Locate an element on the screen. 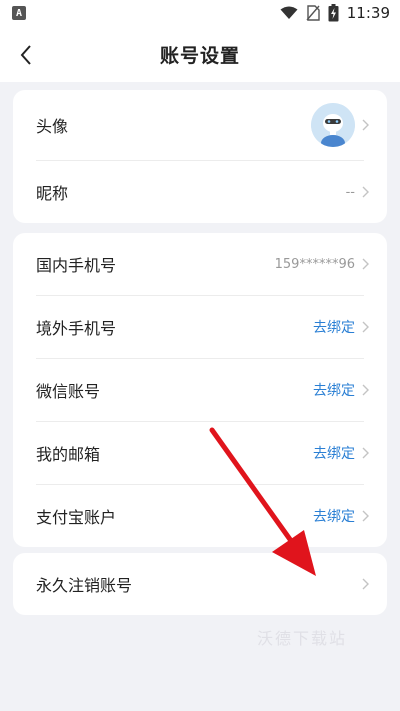 The height and width of the screenshot is (711, 400). status-left: A is located at coordinates (19, 13).